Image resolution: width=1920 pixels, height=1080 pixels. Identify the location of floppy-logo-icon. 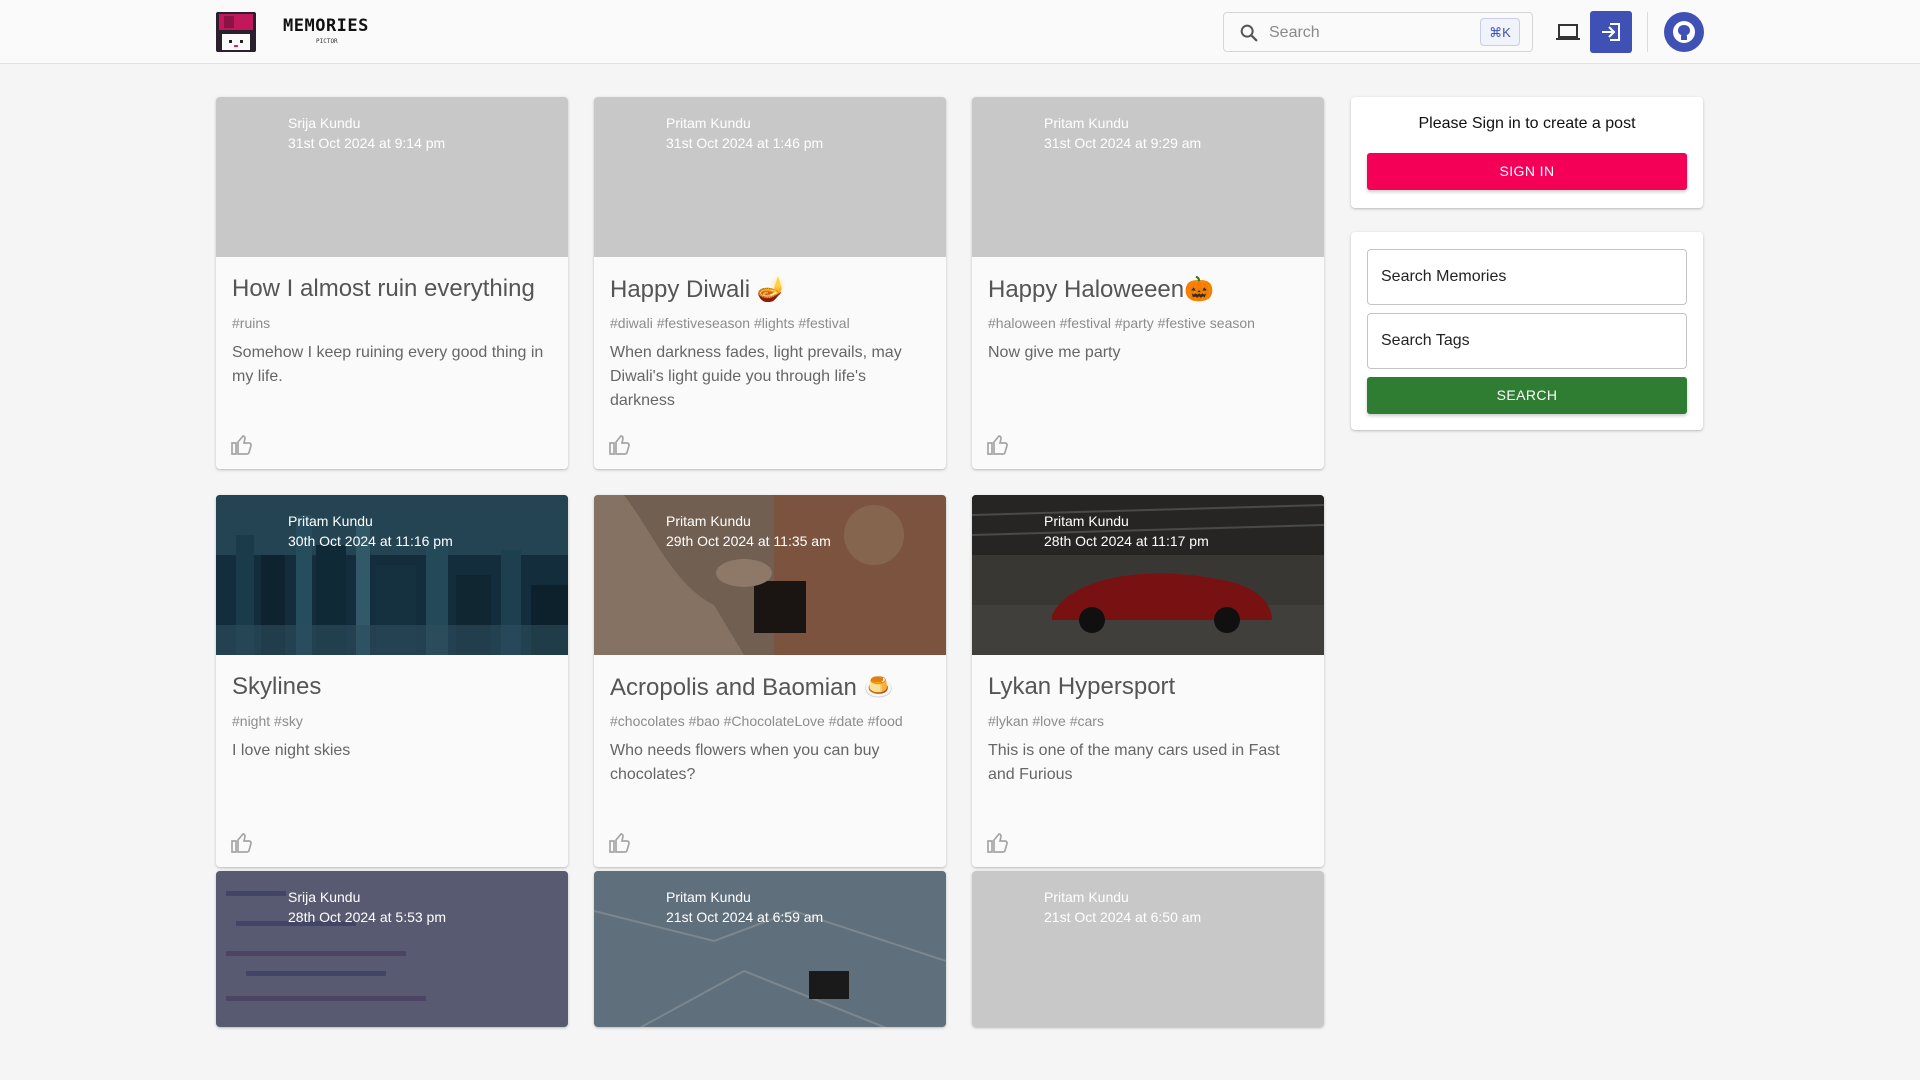
(236, 32).